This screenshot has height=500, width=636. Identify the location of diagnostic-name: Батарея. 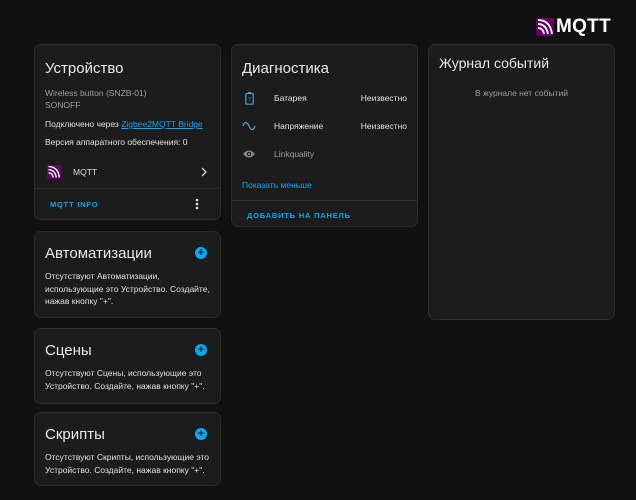
(290, 98).